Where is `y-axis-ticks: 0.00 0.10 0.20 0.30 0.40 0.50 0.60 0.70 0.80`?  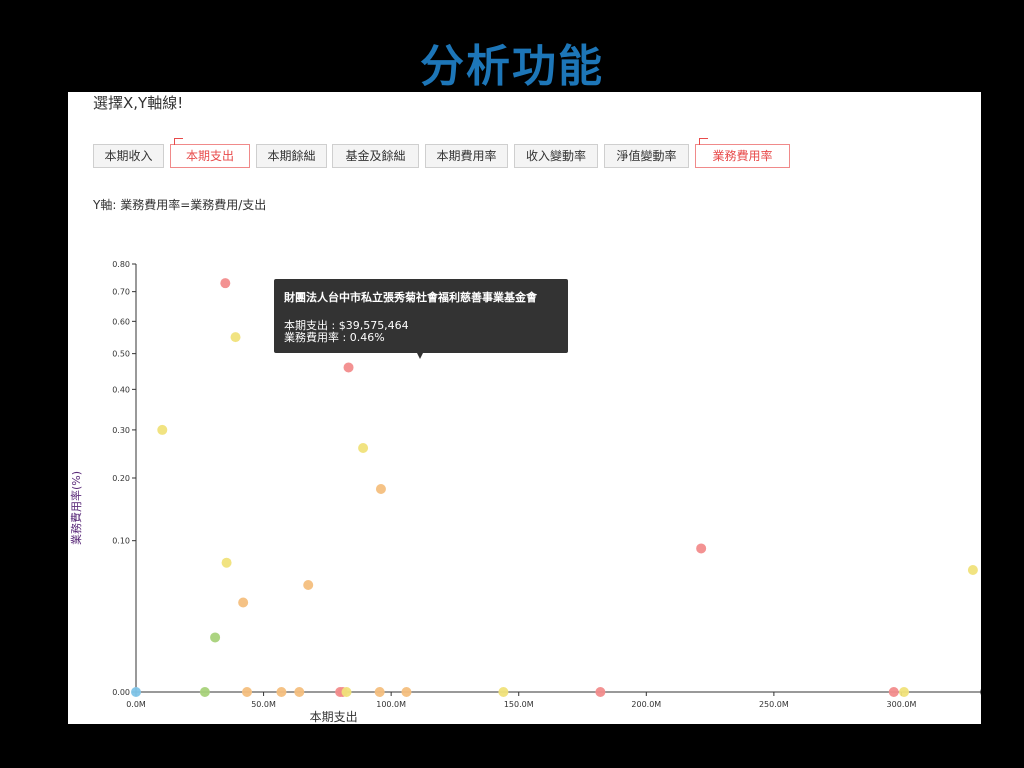 y-axis-ticks: 0.00 0.10 0.20 0.30 0.40 0.50 0.60 0.70 0.80 is located at coordinates (124, 478).